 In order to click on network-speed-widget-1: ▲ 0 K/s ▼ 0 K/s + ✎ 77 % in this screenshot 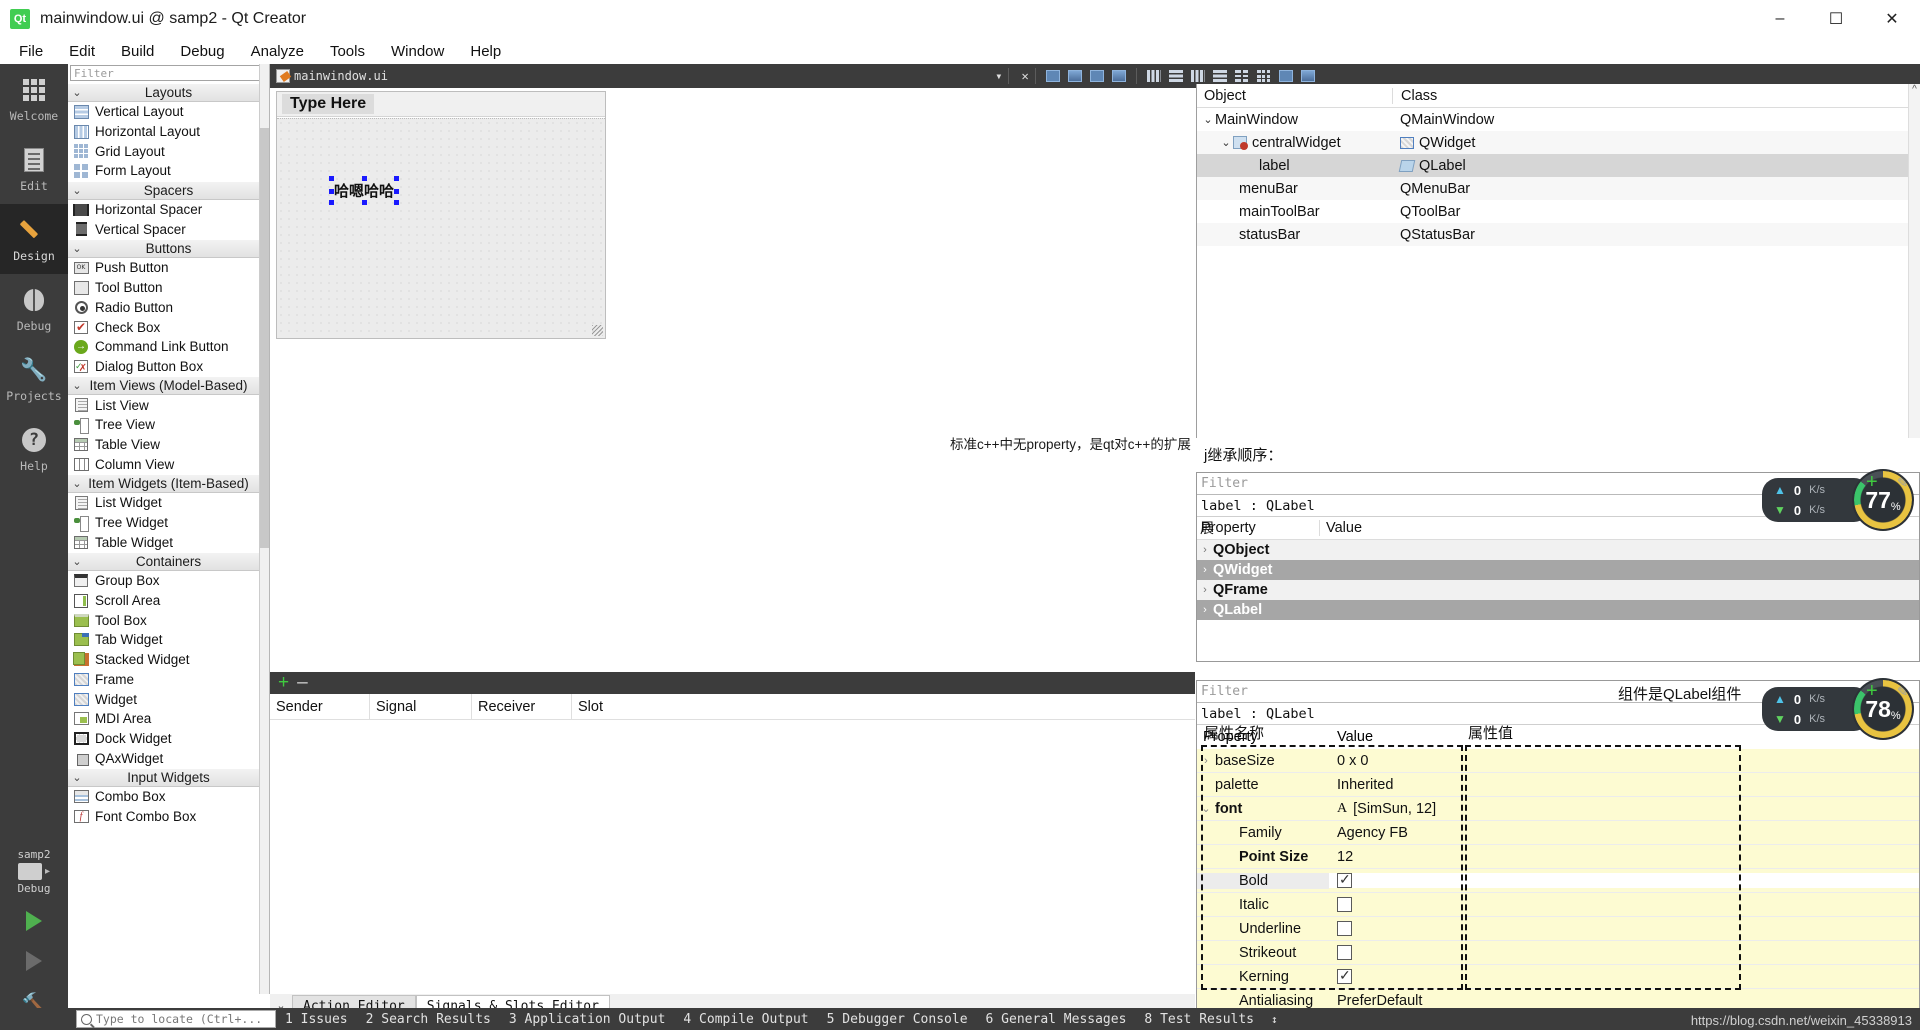, I will do `click(1838, 500)`.